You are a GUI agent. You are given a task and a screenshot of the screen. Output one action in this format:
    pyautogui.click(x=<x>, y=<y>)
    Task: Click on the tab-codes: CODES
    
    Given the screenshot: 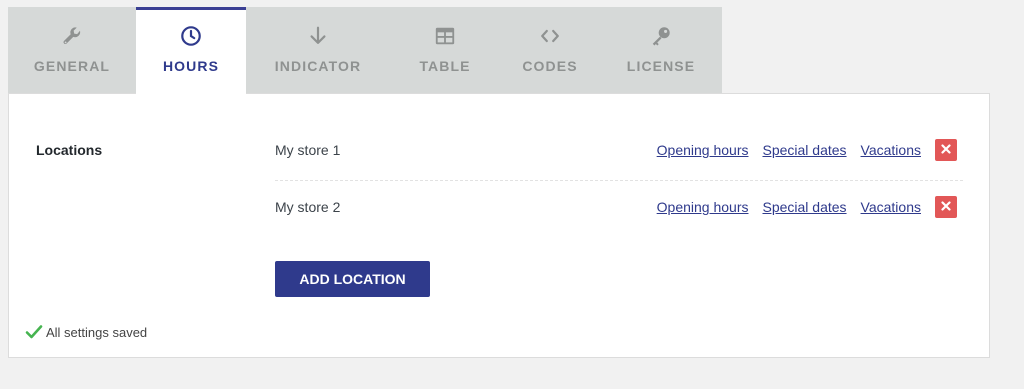 What is the action you would take?
    pyautogui.click(x=550, y=50)
    